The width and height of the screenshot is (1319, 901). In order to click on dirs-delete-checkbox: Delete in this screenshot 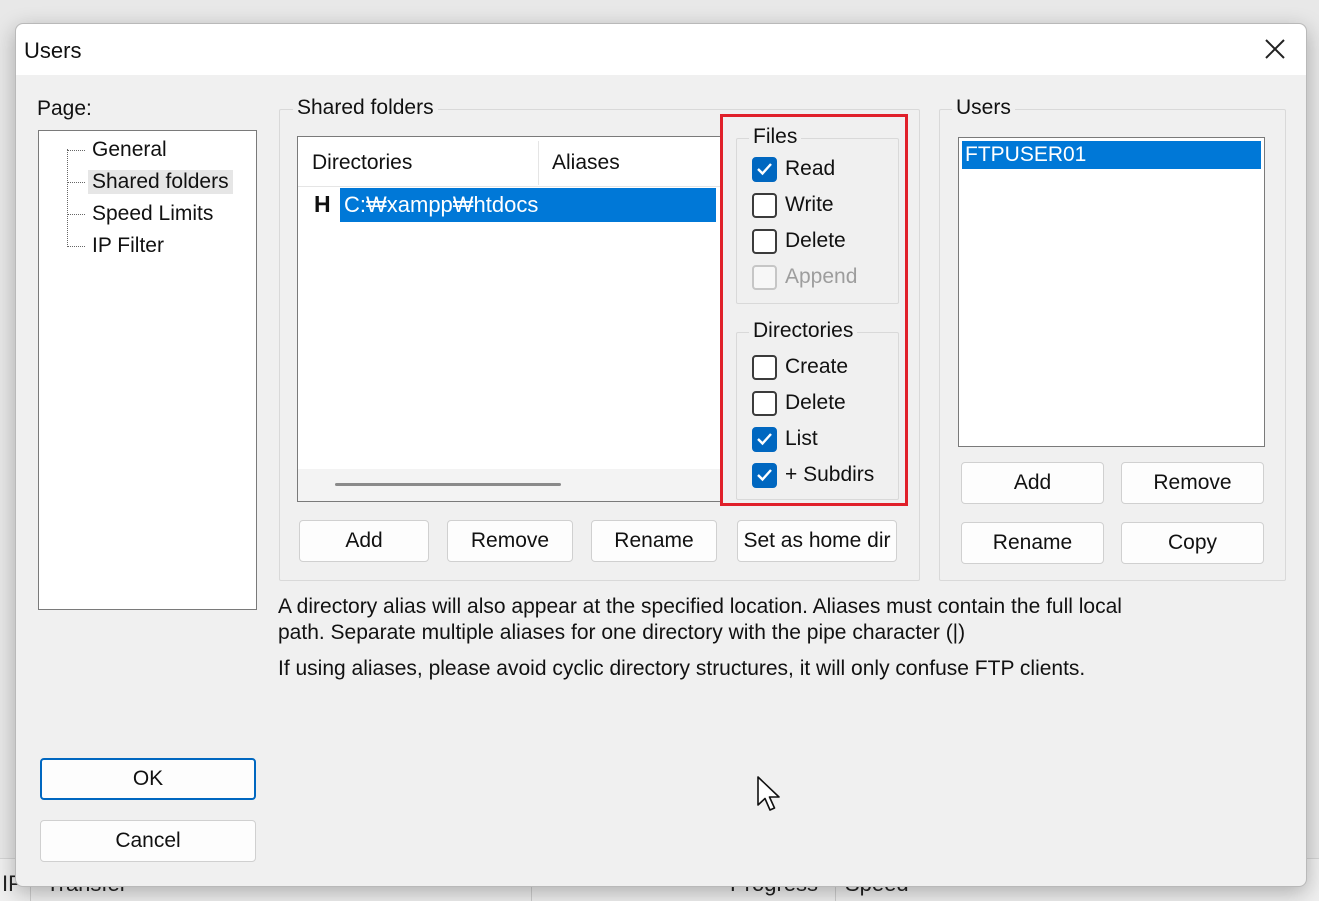, I will do `click(799, 403)`.